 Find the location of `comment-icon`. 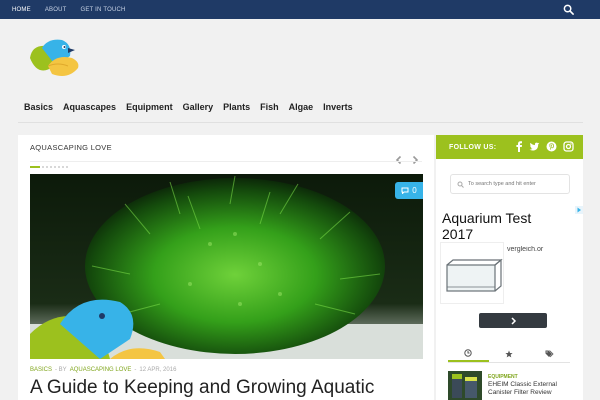

comment-icon is located at coordinates (405, 190).